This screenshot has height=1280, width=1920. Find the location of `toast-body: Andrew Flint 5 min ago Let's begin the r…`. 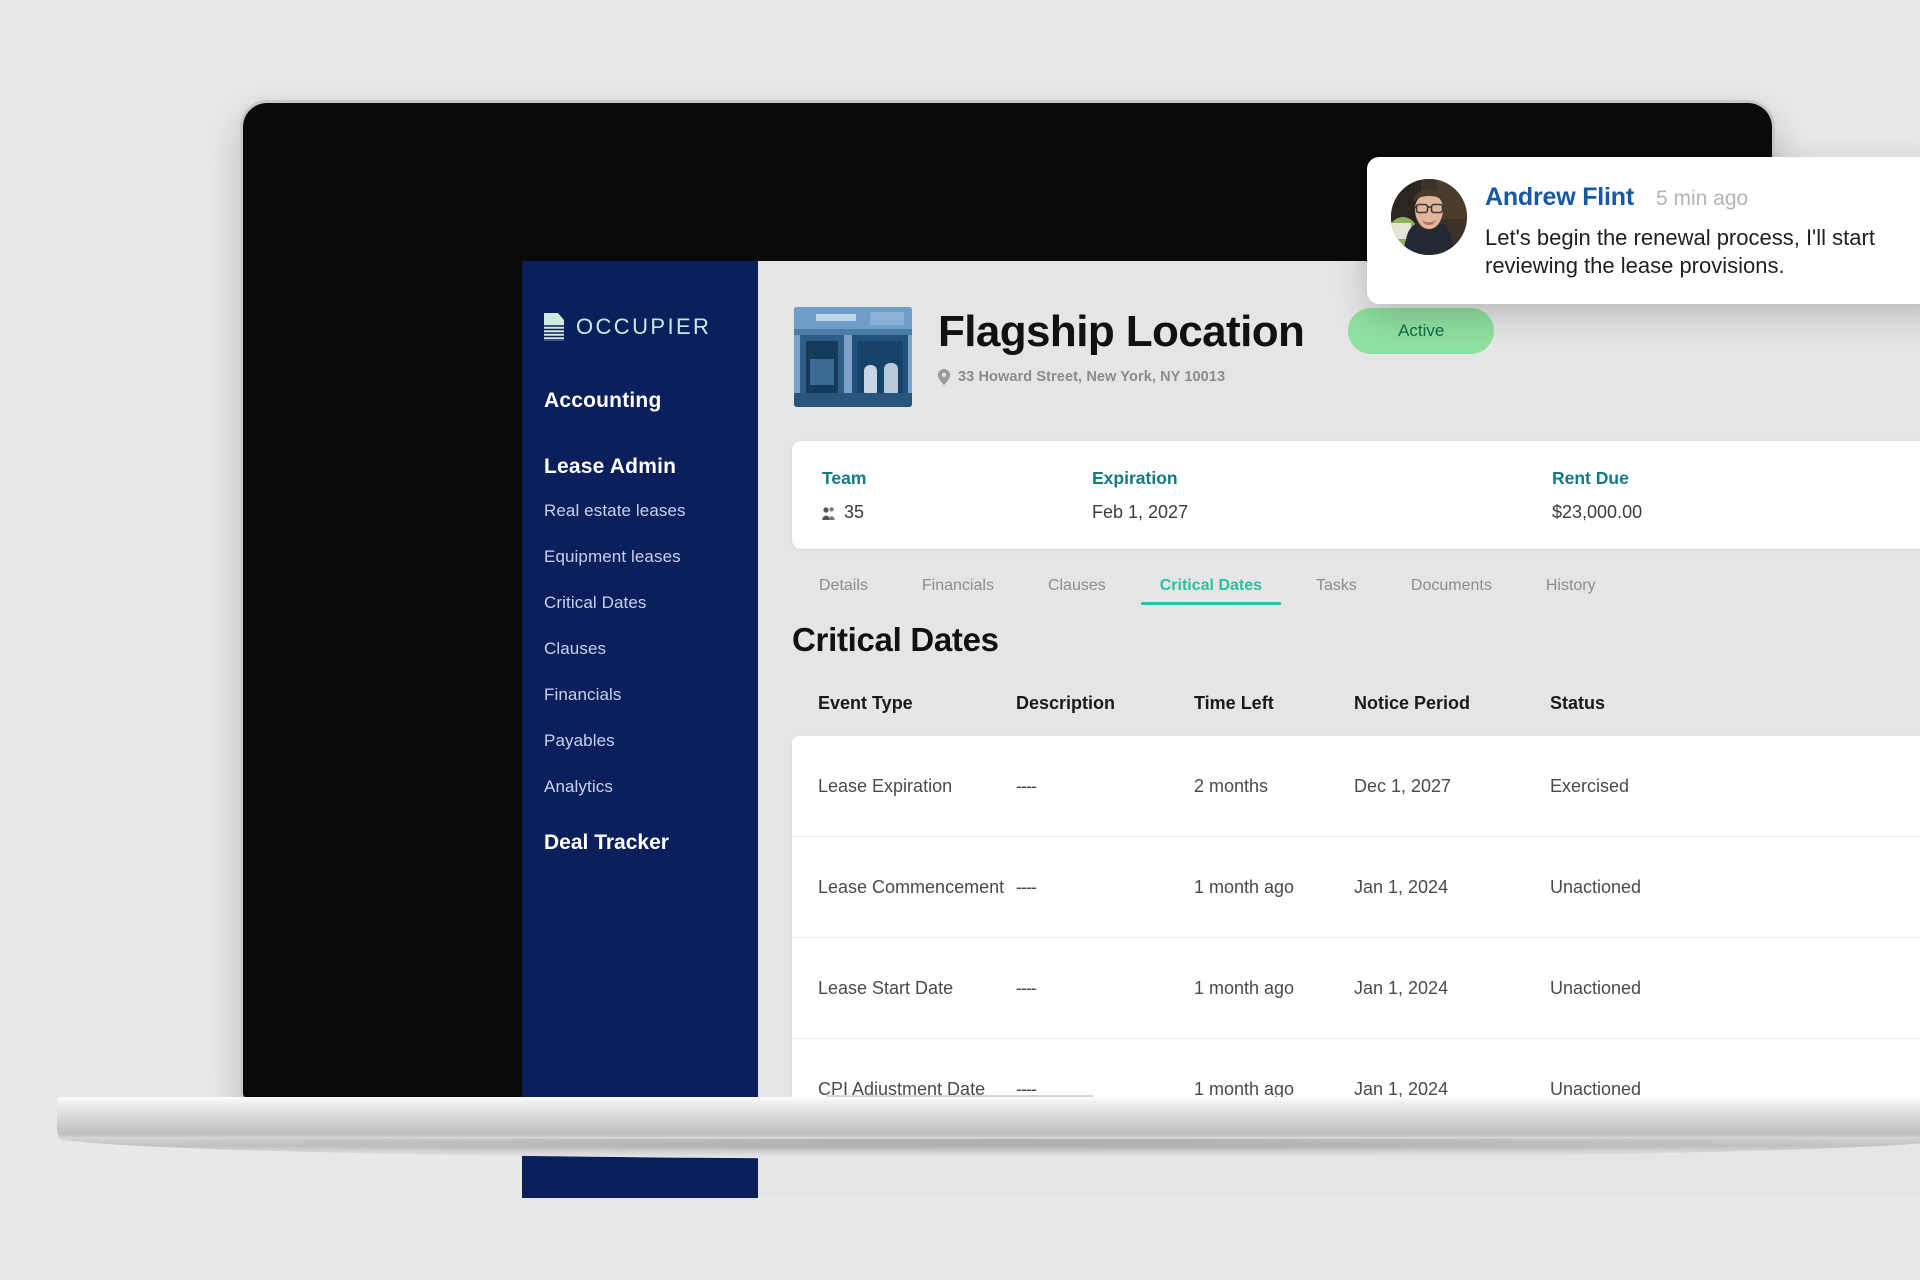

toast-body: Andrew Flint 5 min ago Let's begin the r… is located at coordinates (1702, 229).